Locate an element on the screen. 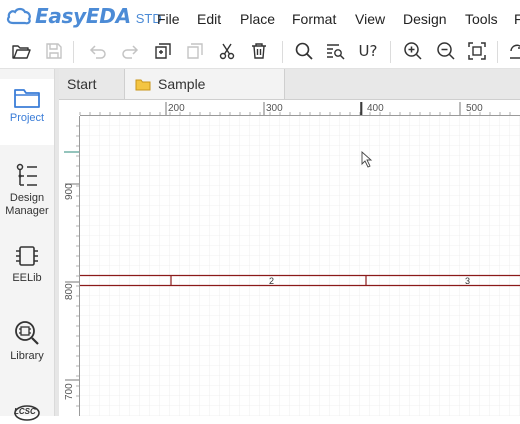 Image resolution: width=520 pixels, height=424 pixels. chip-icon is located at coordinates (27, 256).